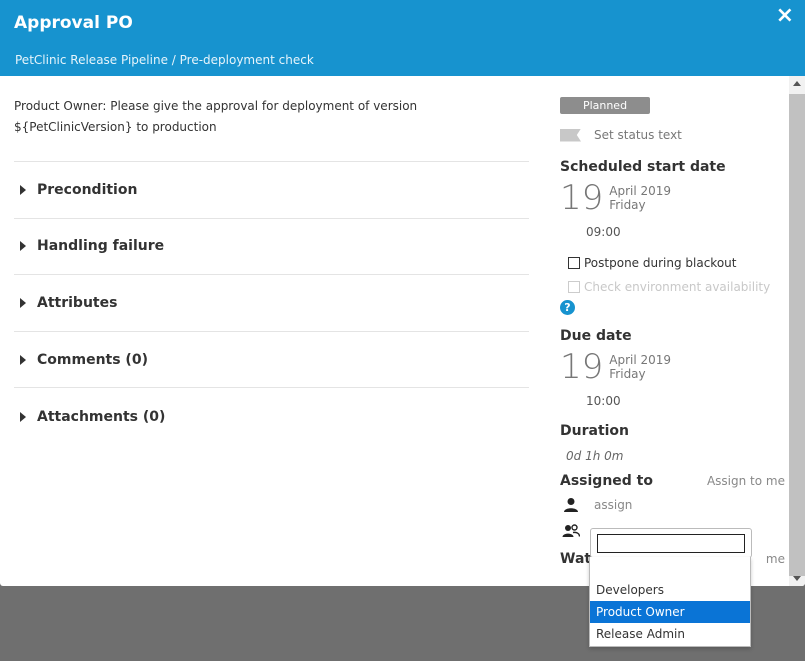 The height and width of the screenshot is (661, 805). What do you see at coordinates (638, 135) in the screenshot?
I see `set-status-text-link: Set status text` at bounding box center [638, 135].